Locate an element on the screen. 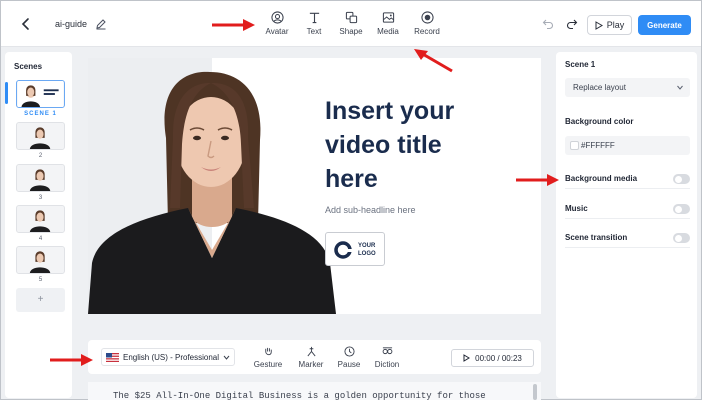 This screenshot has width=702, height=400. gesture-button: Gesture is located at coordinates (268, 357).